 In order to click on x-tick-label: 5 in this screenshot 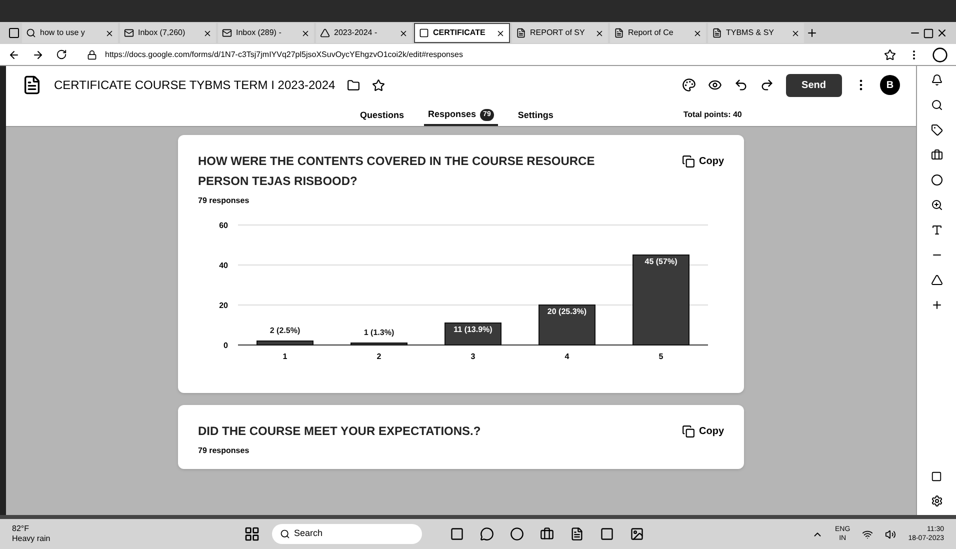, I will do `click(661, 356)`.